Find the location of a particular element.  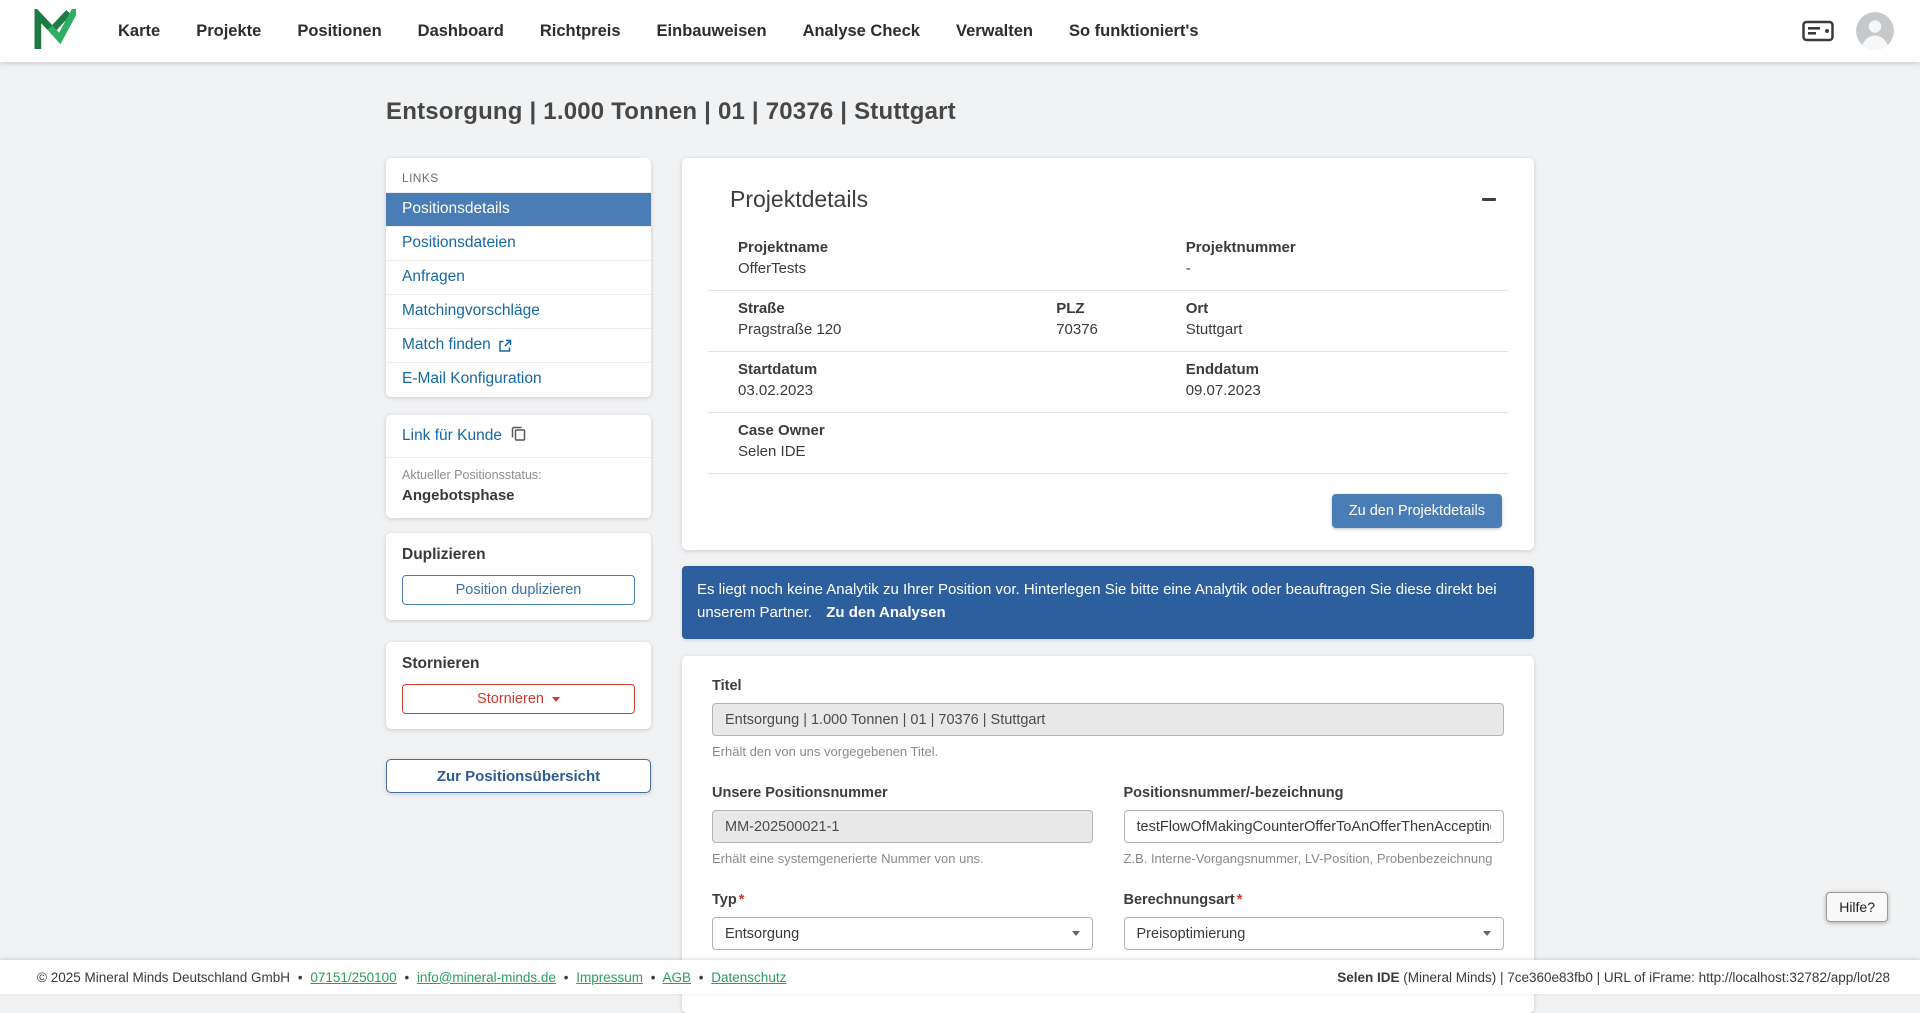

impressum-link: Impressum is located at coordinates (609, 977).